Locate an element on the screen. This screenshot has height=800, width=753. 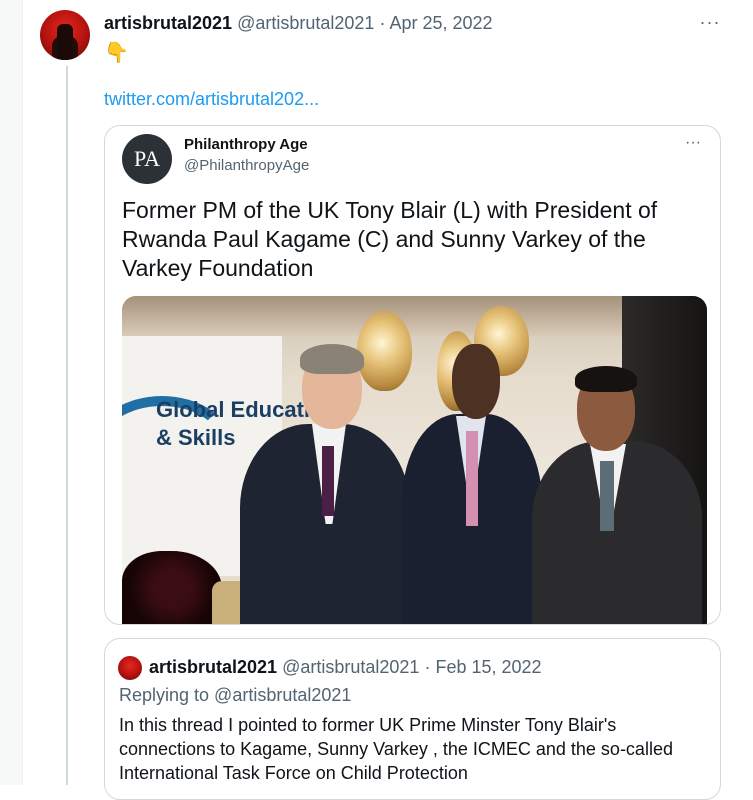
nested-avatar is located at coordinates (130, 668).